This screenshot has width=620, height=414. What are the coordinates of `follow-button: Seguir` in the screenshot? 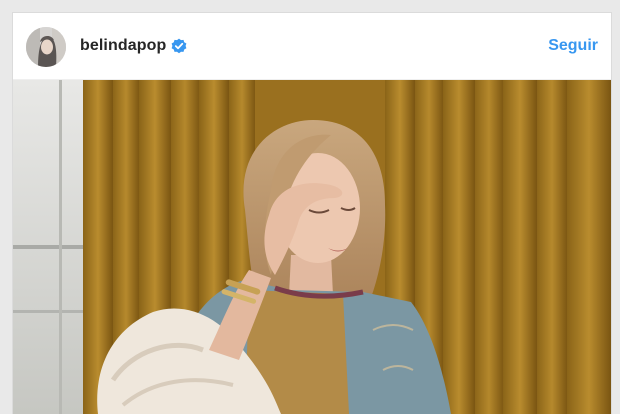 It's located at (573, 46).